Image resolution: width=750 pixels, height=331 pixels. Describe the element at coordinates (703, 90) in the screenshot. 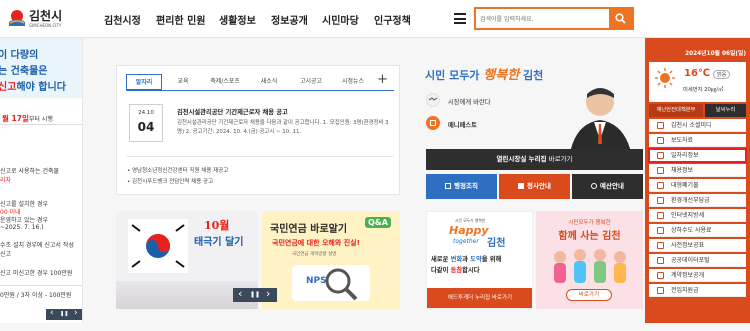

I see `weather-dust: 미세먼지 20㎍/㎥` at that location.